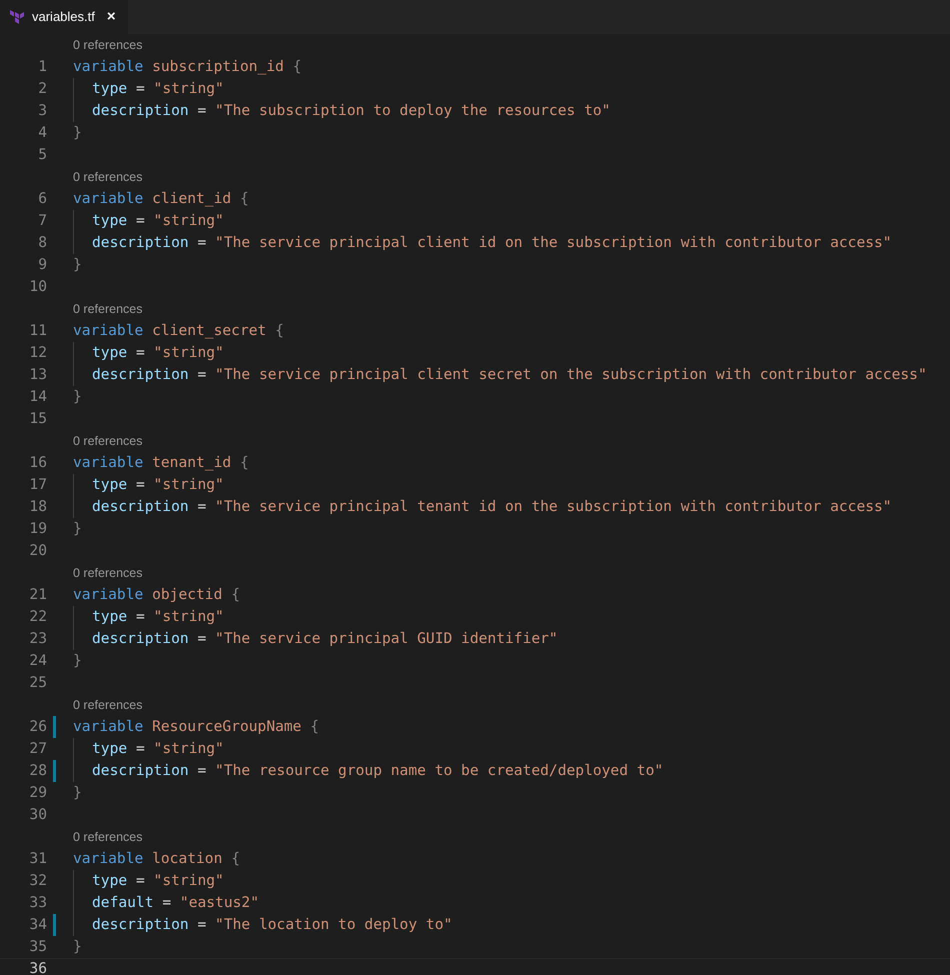 The width and height of the screenshot is (950, 975). I want to click on variable-name: ResourceGroupName, so click(227, 727).